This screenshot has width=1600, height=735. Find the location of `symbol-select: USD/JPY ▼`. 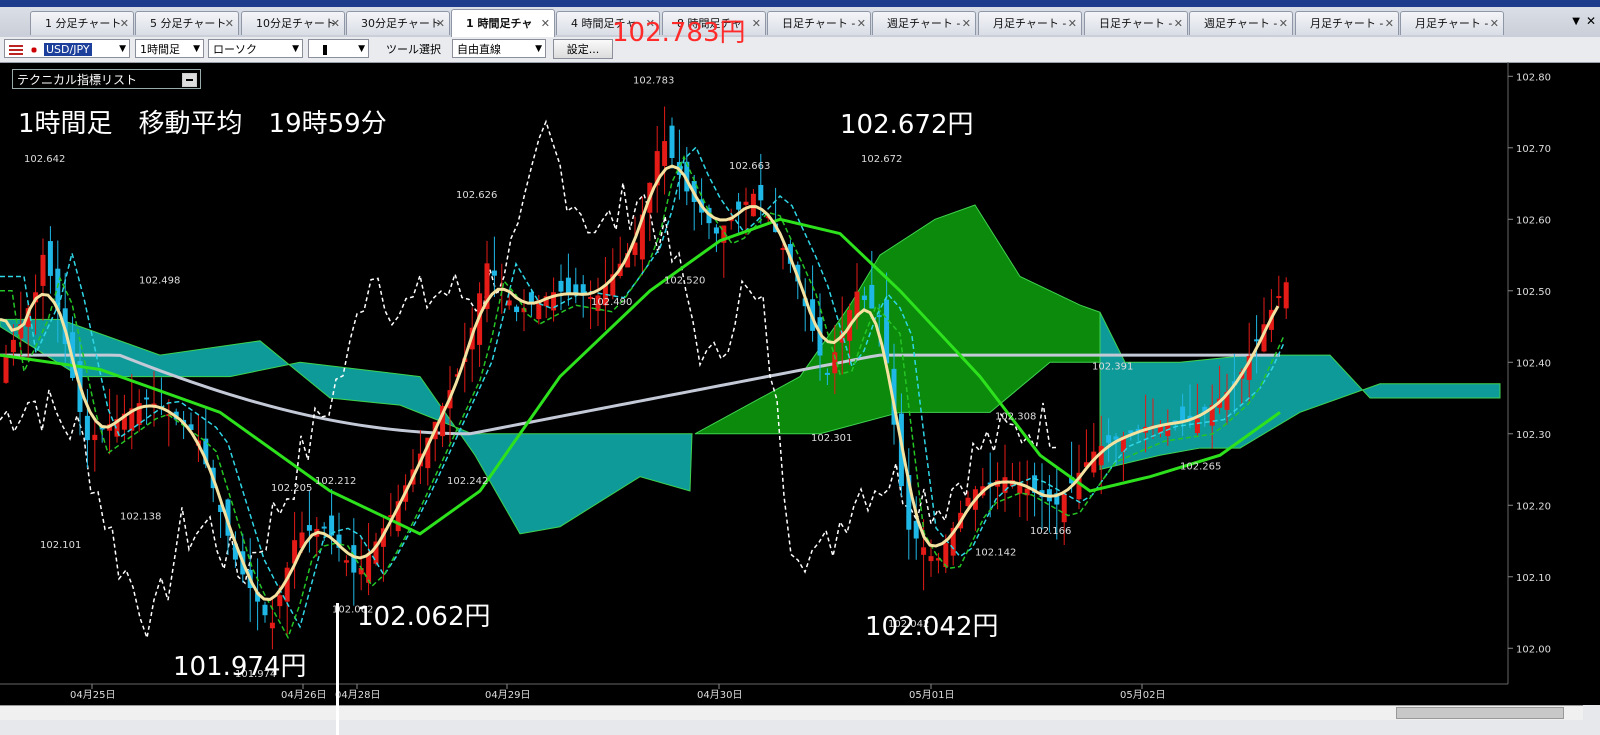

symbol-select: USD/JPY ▼ is located at coordinates (67, 48).